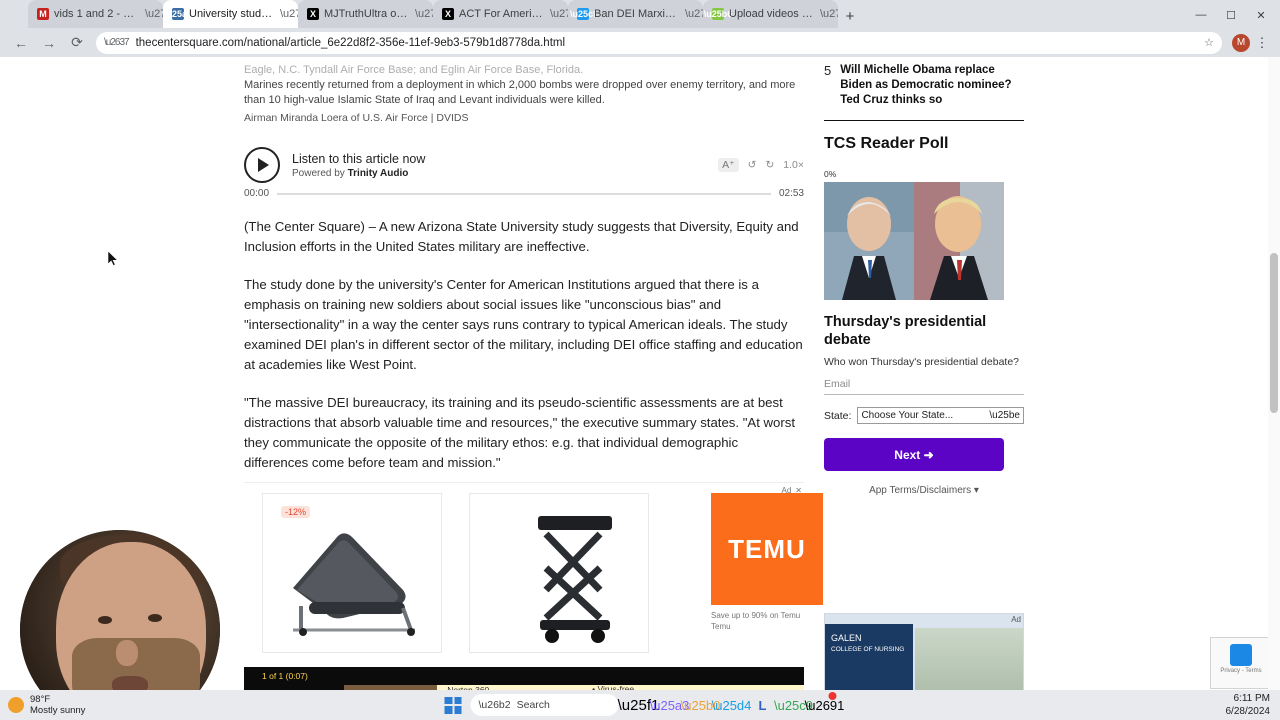  I want to click on notification-badge, so click(832, 696).